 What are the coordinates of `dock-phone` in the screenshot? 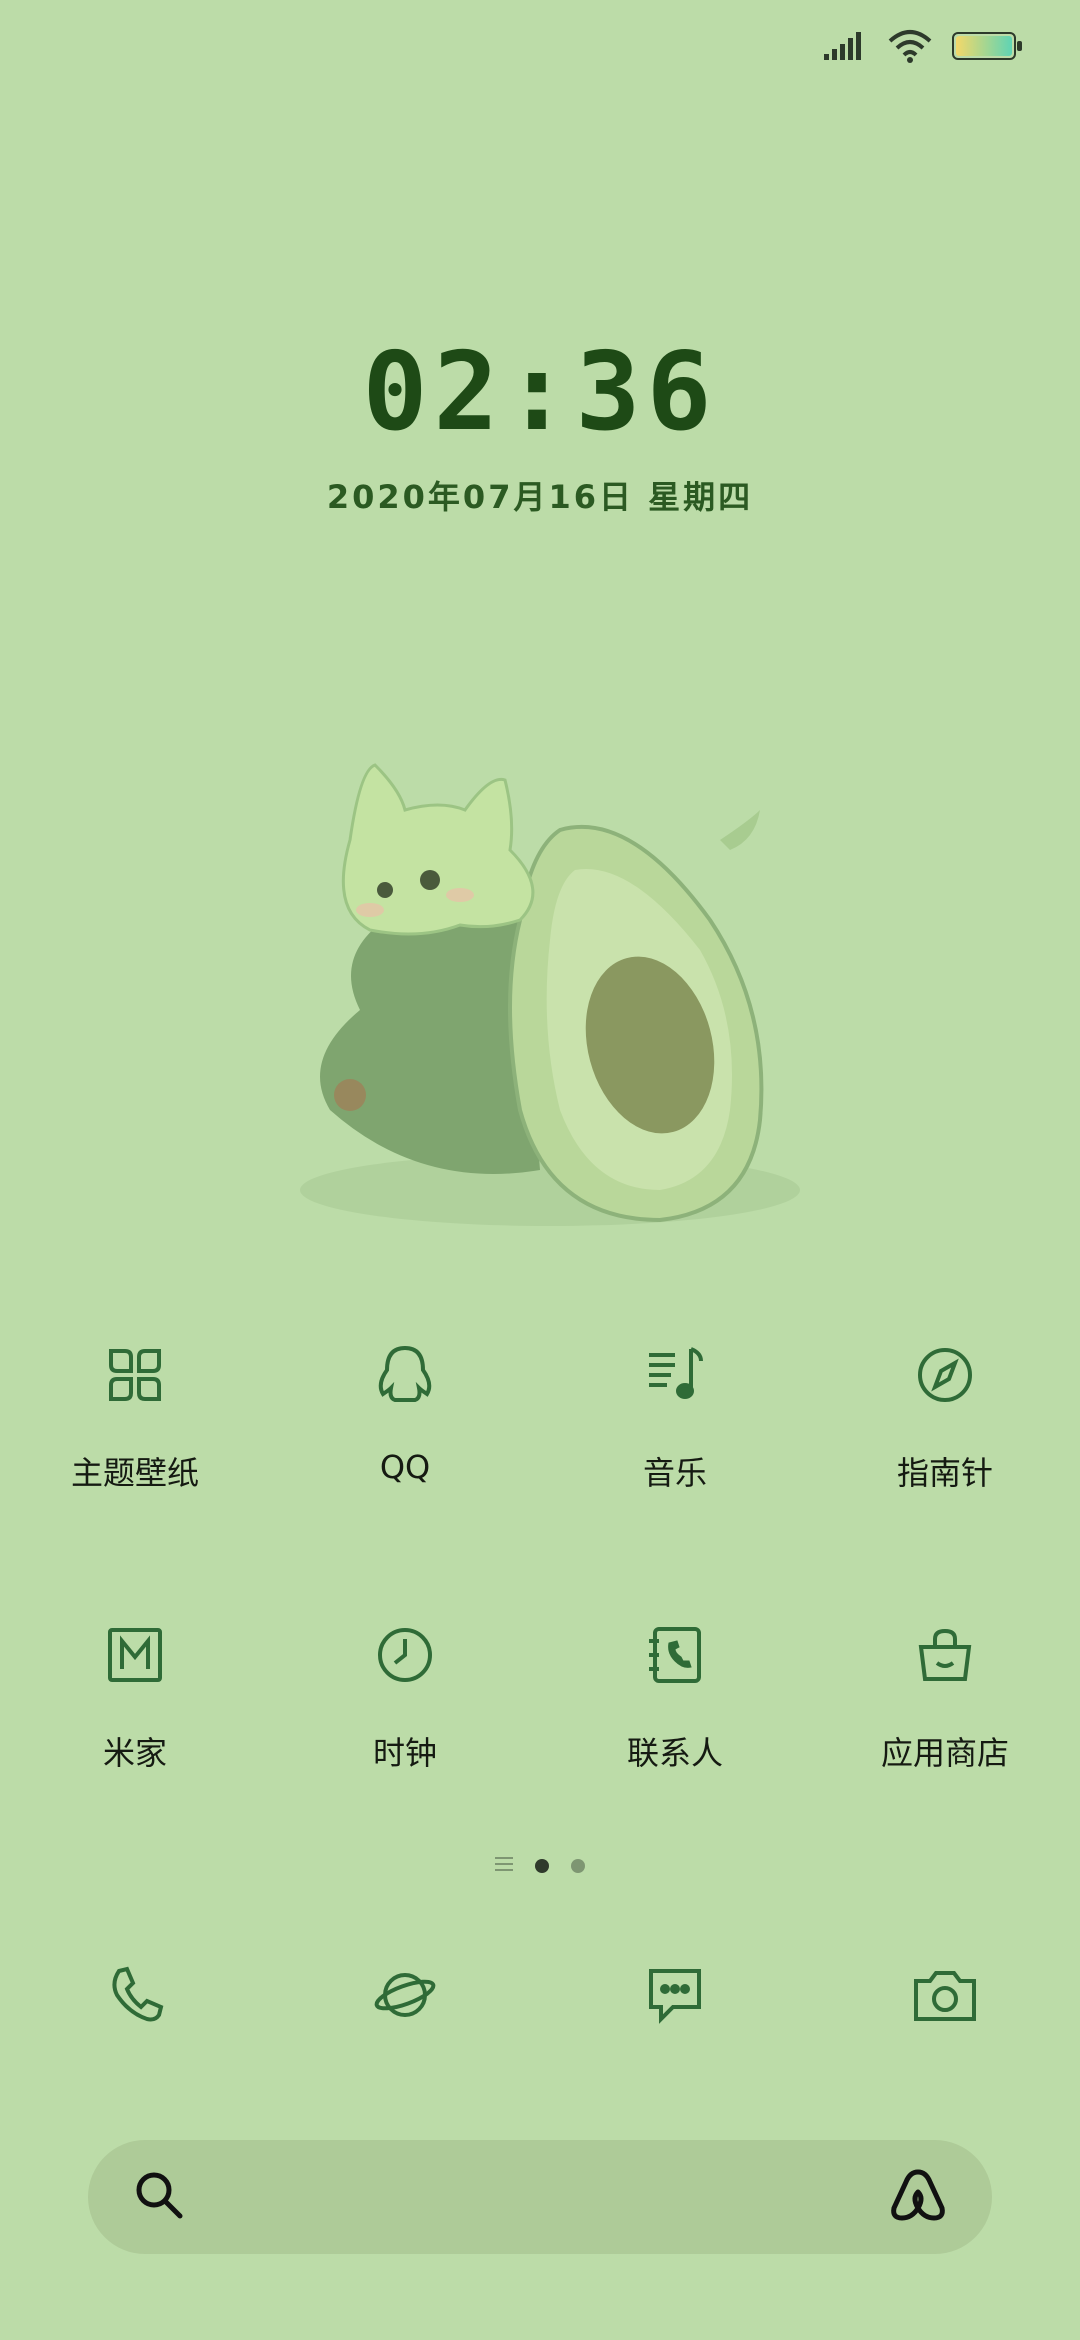 It's located at (135, 1997).